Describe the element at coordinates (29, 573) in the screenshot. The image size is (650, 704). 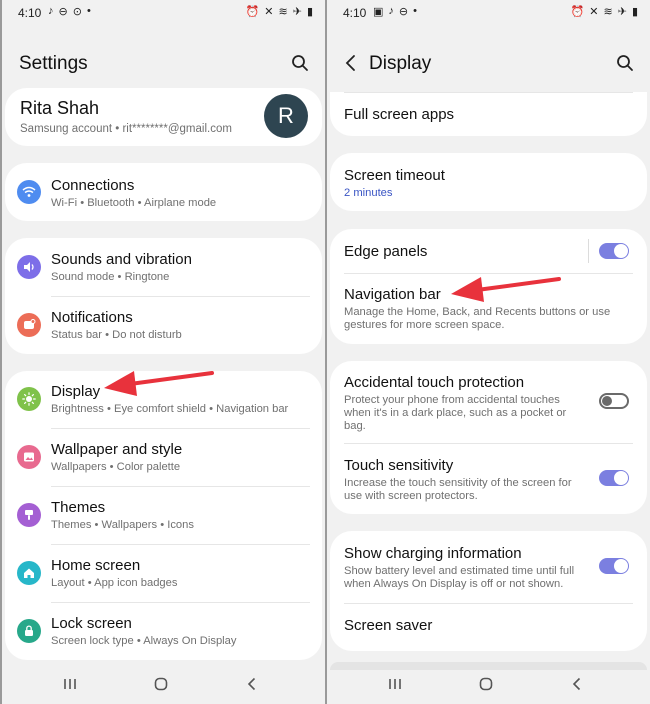
I see `home-icon` at that location.